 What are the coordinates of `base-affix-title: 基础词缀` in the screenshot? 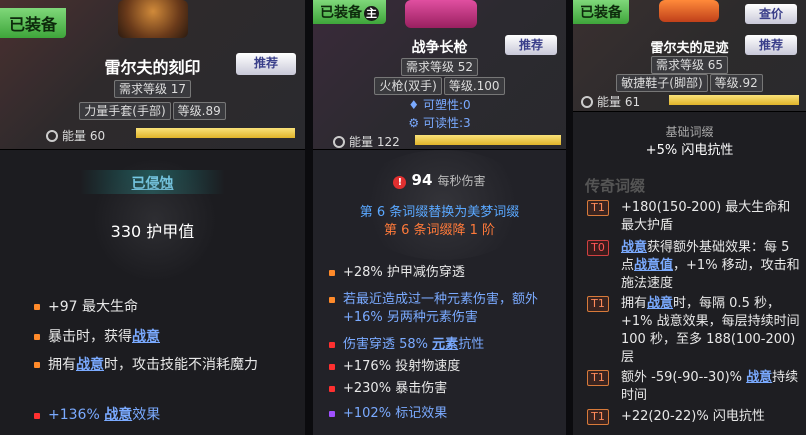 It's located at (689, 132).